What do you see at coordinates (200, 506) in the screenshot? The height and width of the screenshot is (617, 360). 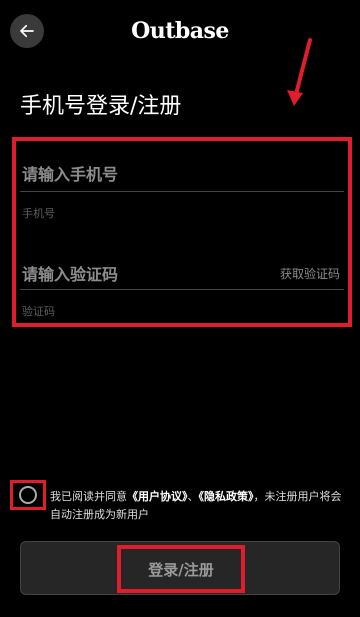 I see `agreement-text: 我已阅读并同意《用户协议》、《隐私政策》，未注册用户将会自动注册成为新用户` at bounding box center [200, 506].